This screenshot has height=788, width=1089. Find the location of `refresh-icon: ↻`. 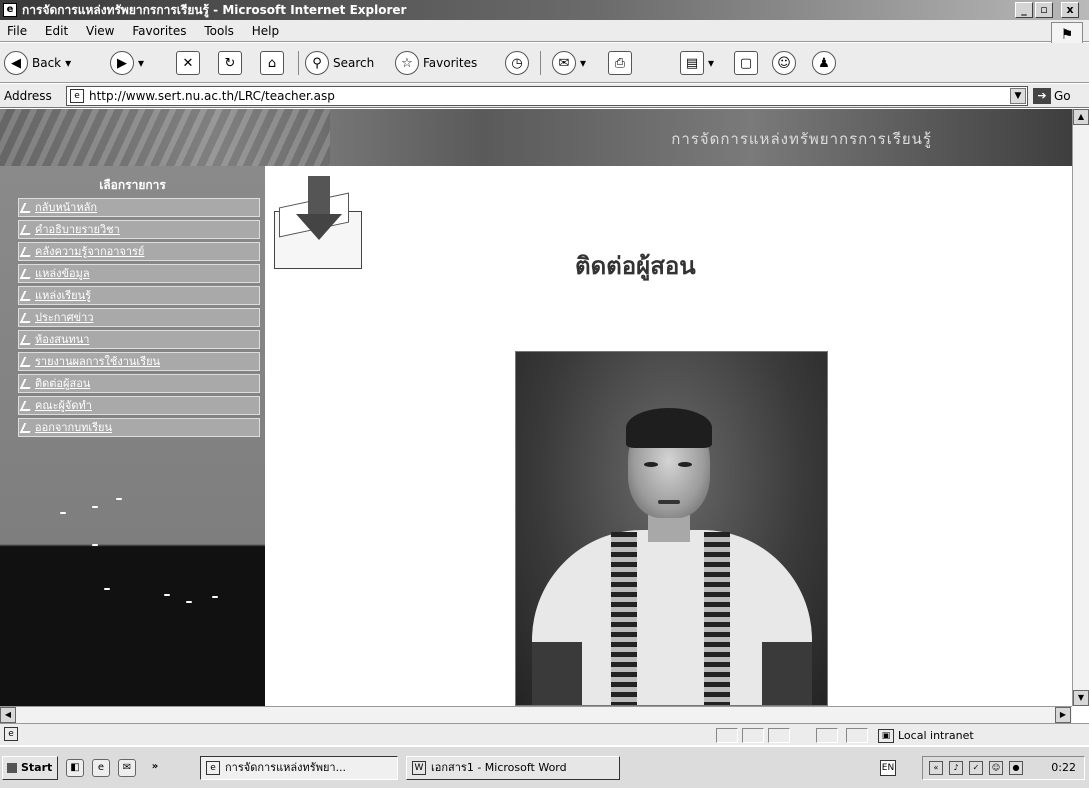

refresh-icon: ↻ is located at coordinates (230, 63).